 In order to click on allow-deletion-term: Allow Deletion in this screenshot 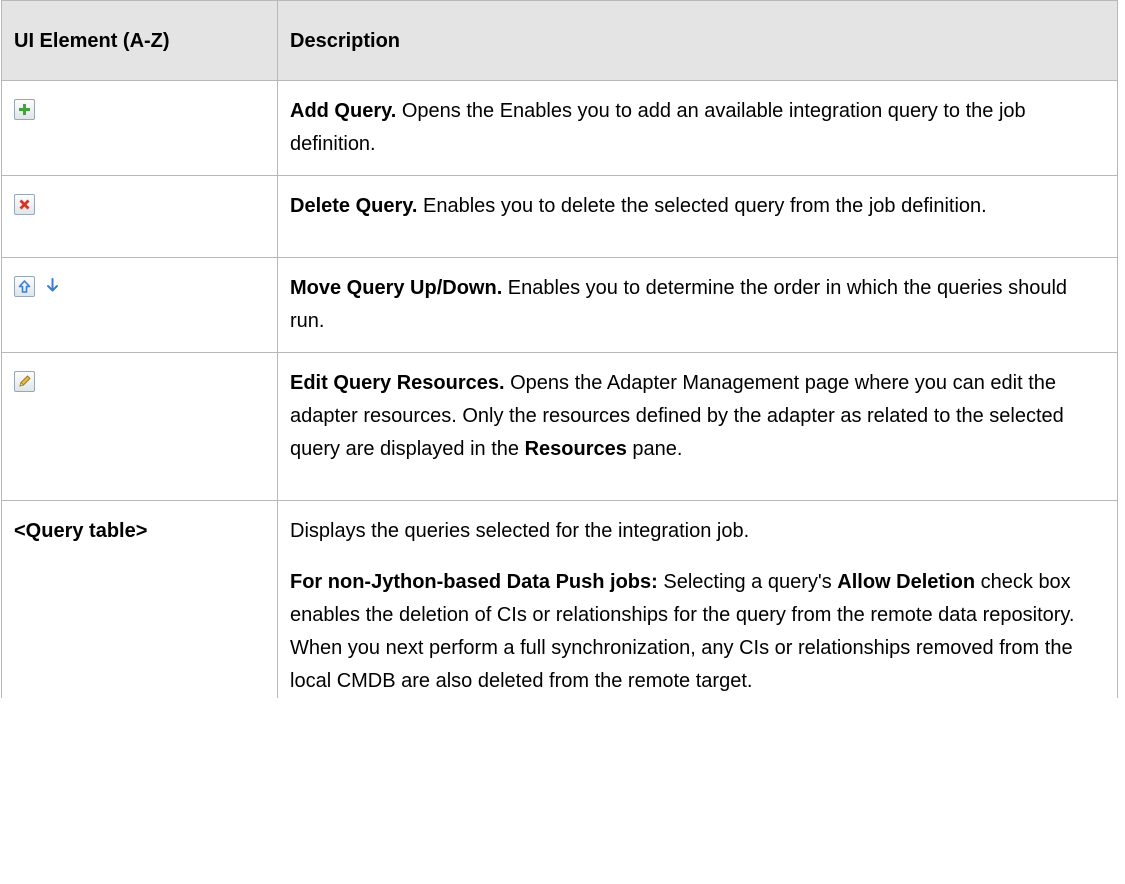, I will do `click(906, 582)`.